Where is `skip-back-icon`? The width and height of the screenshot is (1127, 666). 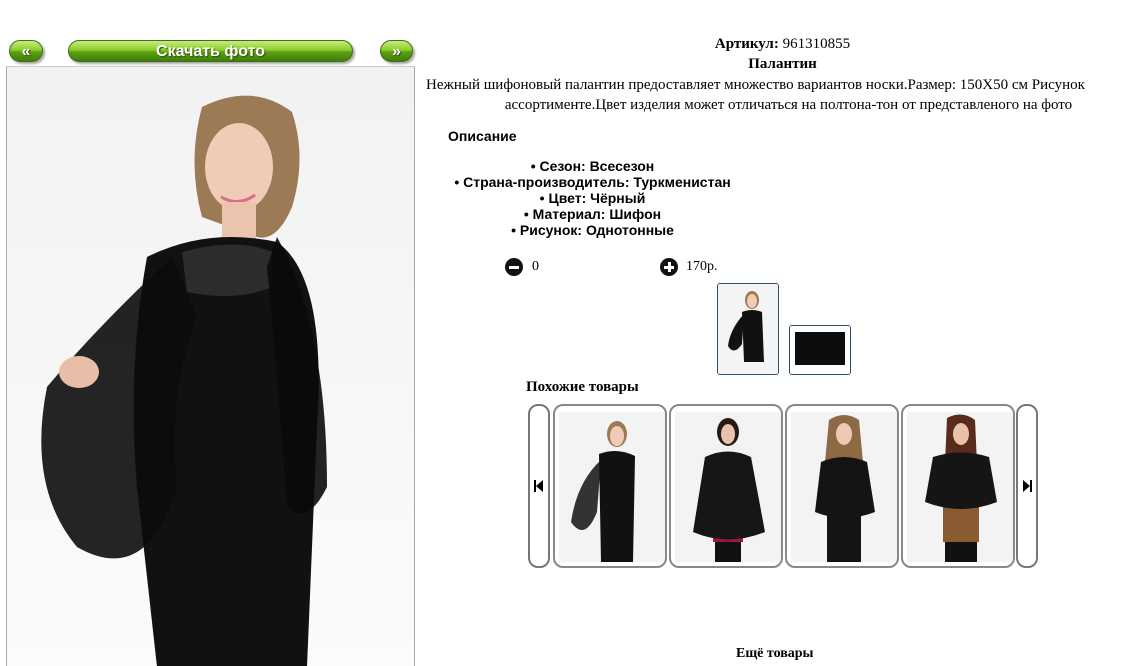 skip-back-icon is located at coordinates (538, 486).